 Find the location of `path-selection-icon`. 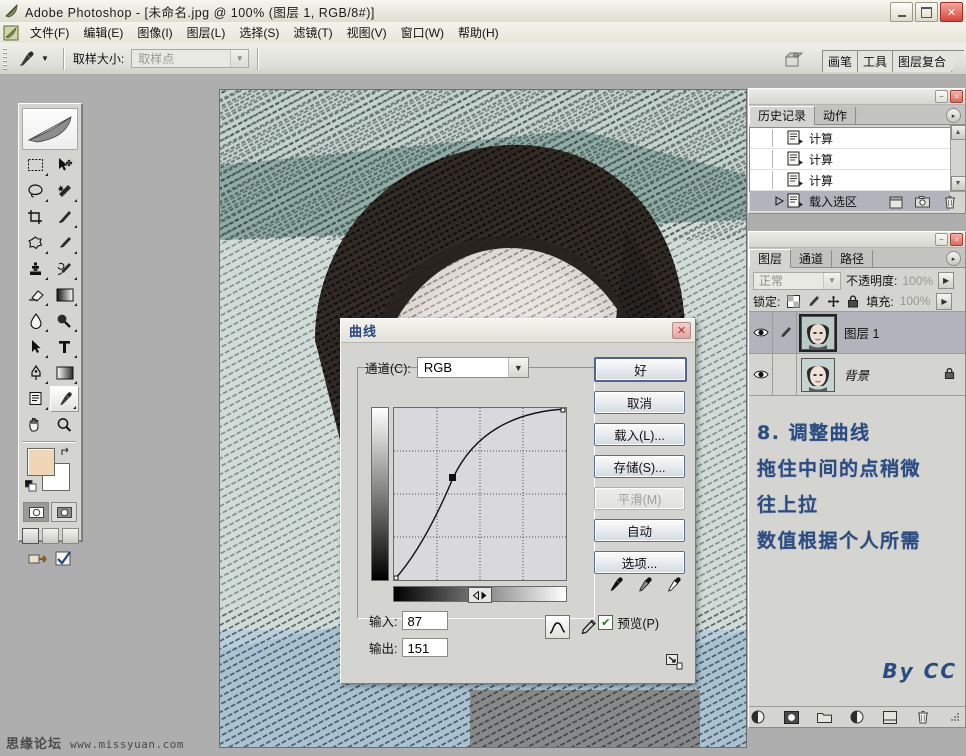

path-selection-icon is located at coordinates (35, 347).